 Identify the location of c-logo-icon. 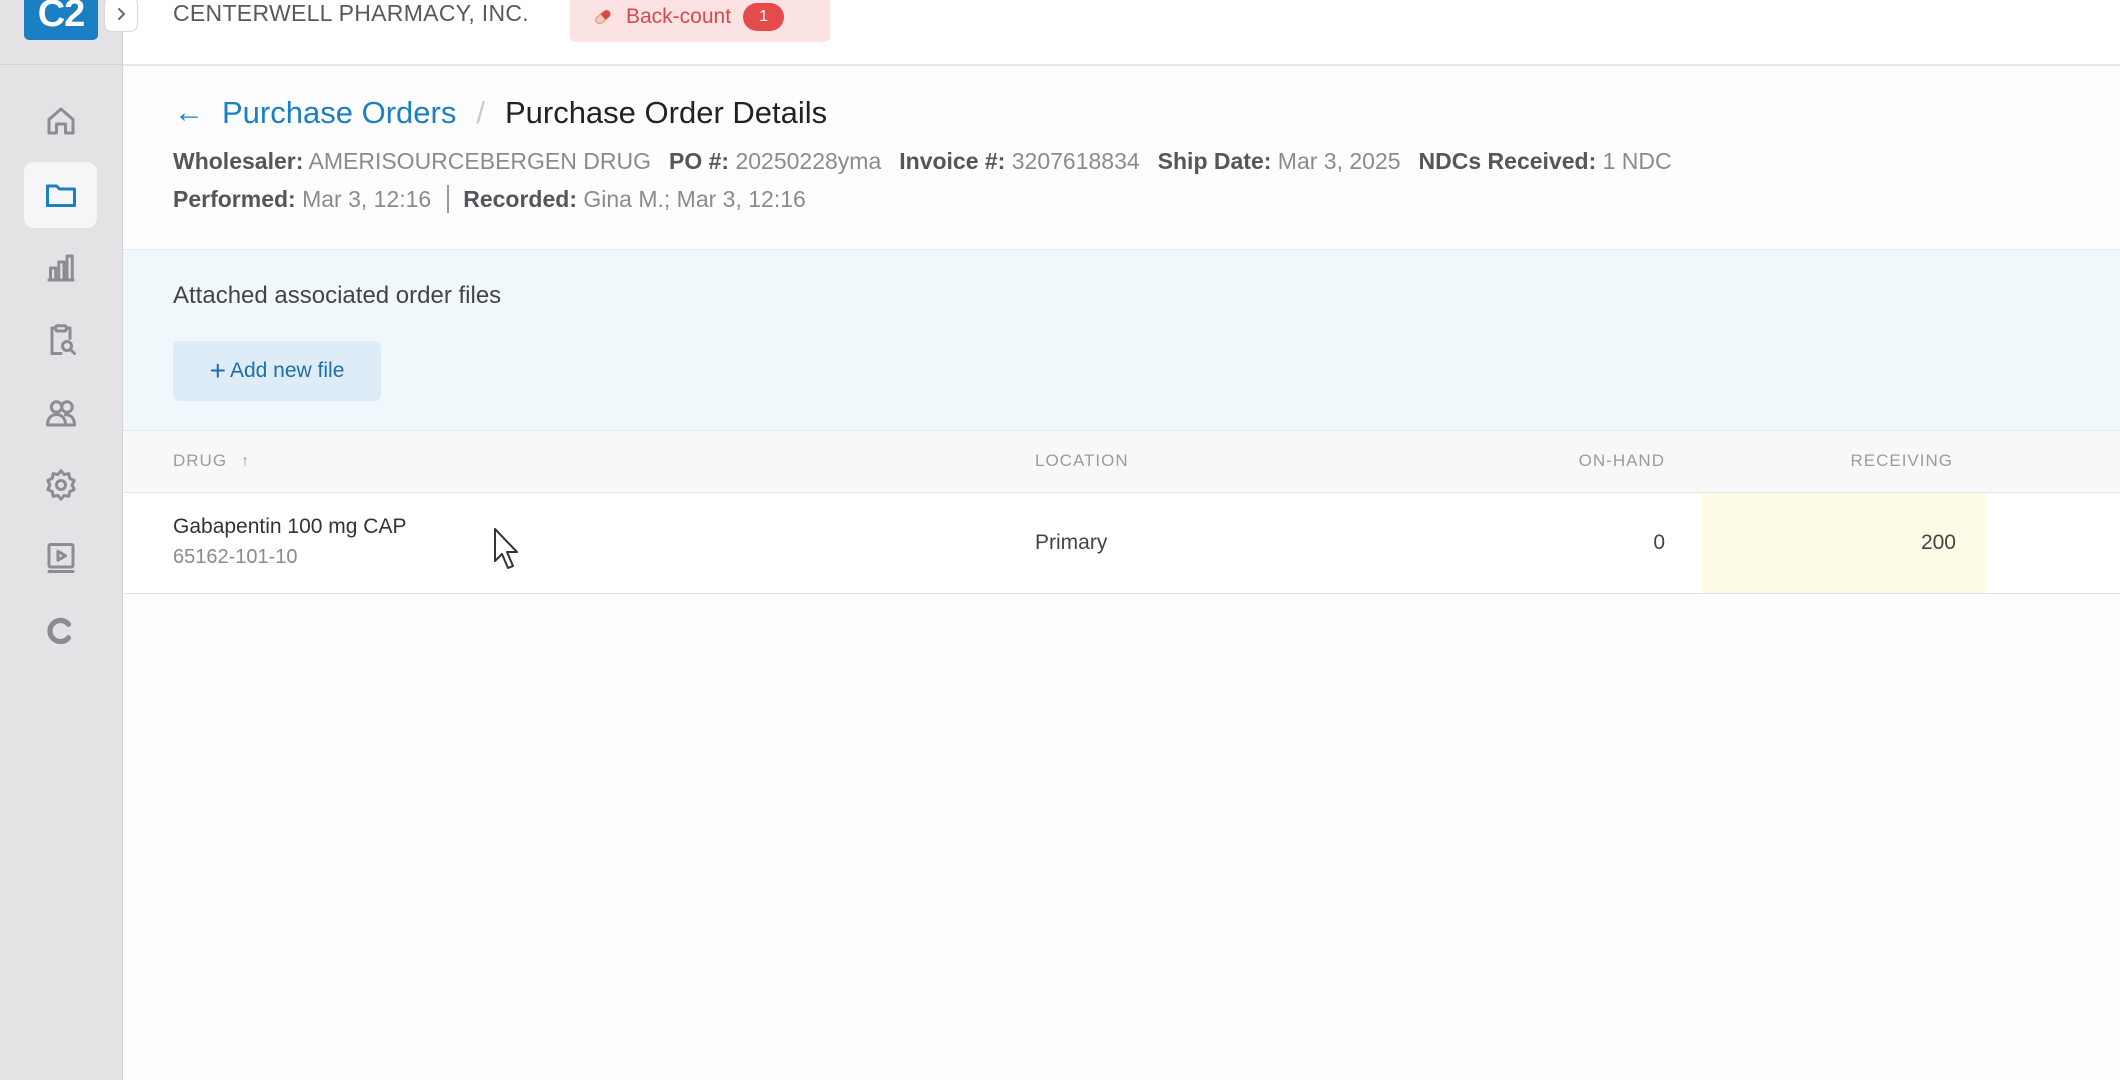
(58, 631).